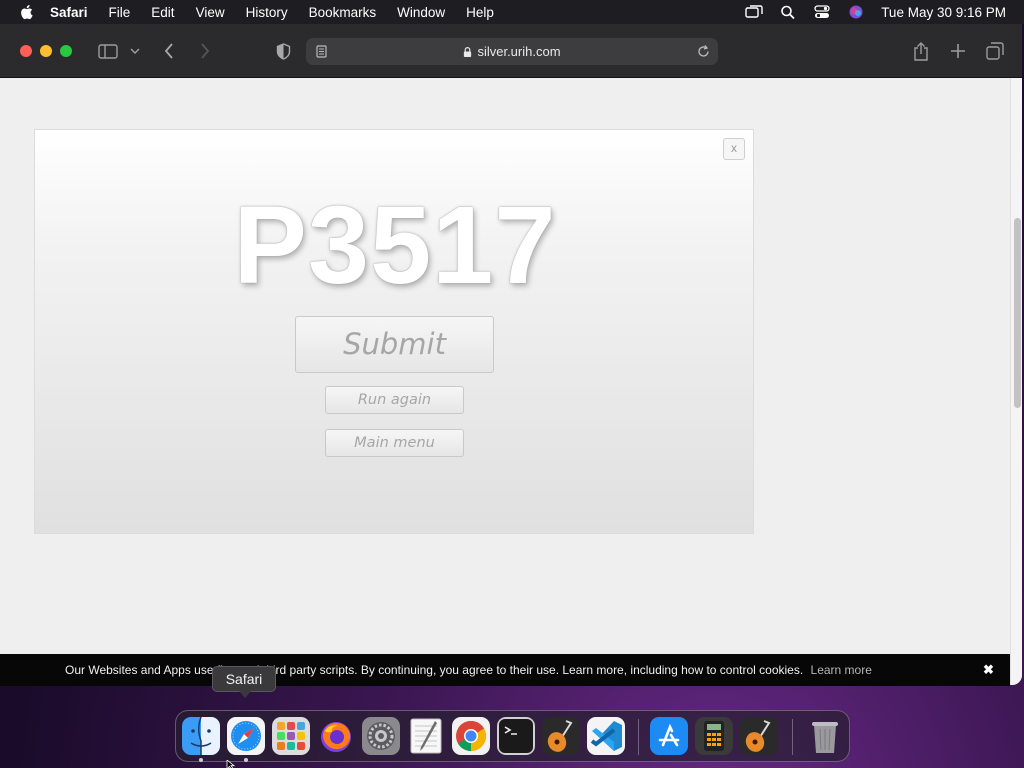  I want to click on cookie-learn-more-link: Learn more, so click(841, 670).